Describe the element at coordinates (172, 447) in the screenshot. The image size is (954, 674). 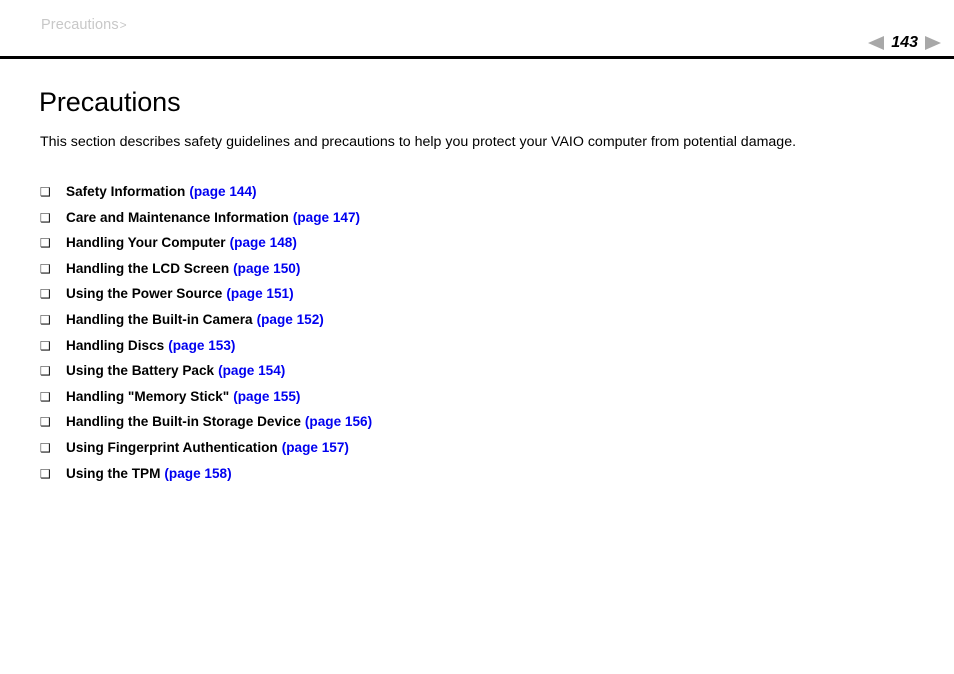
I see `toc-item-label: Using Fingerprint Authentication` at that location.